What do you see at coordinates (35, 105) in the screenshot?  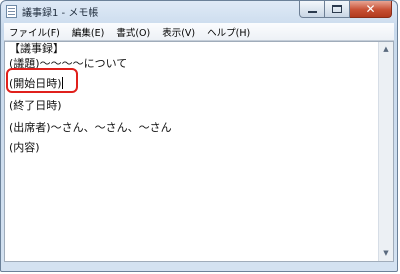 I see `text-line-end-time: (終了日時)` at bounding box center [35, 105].